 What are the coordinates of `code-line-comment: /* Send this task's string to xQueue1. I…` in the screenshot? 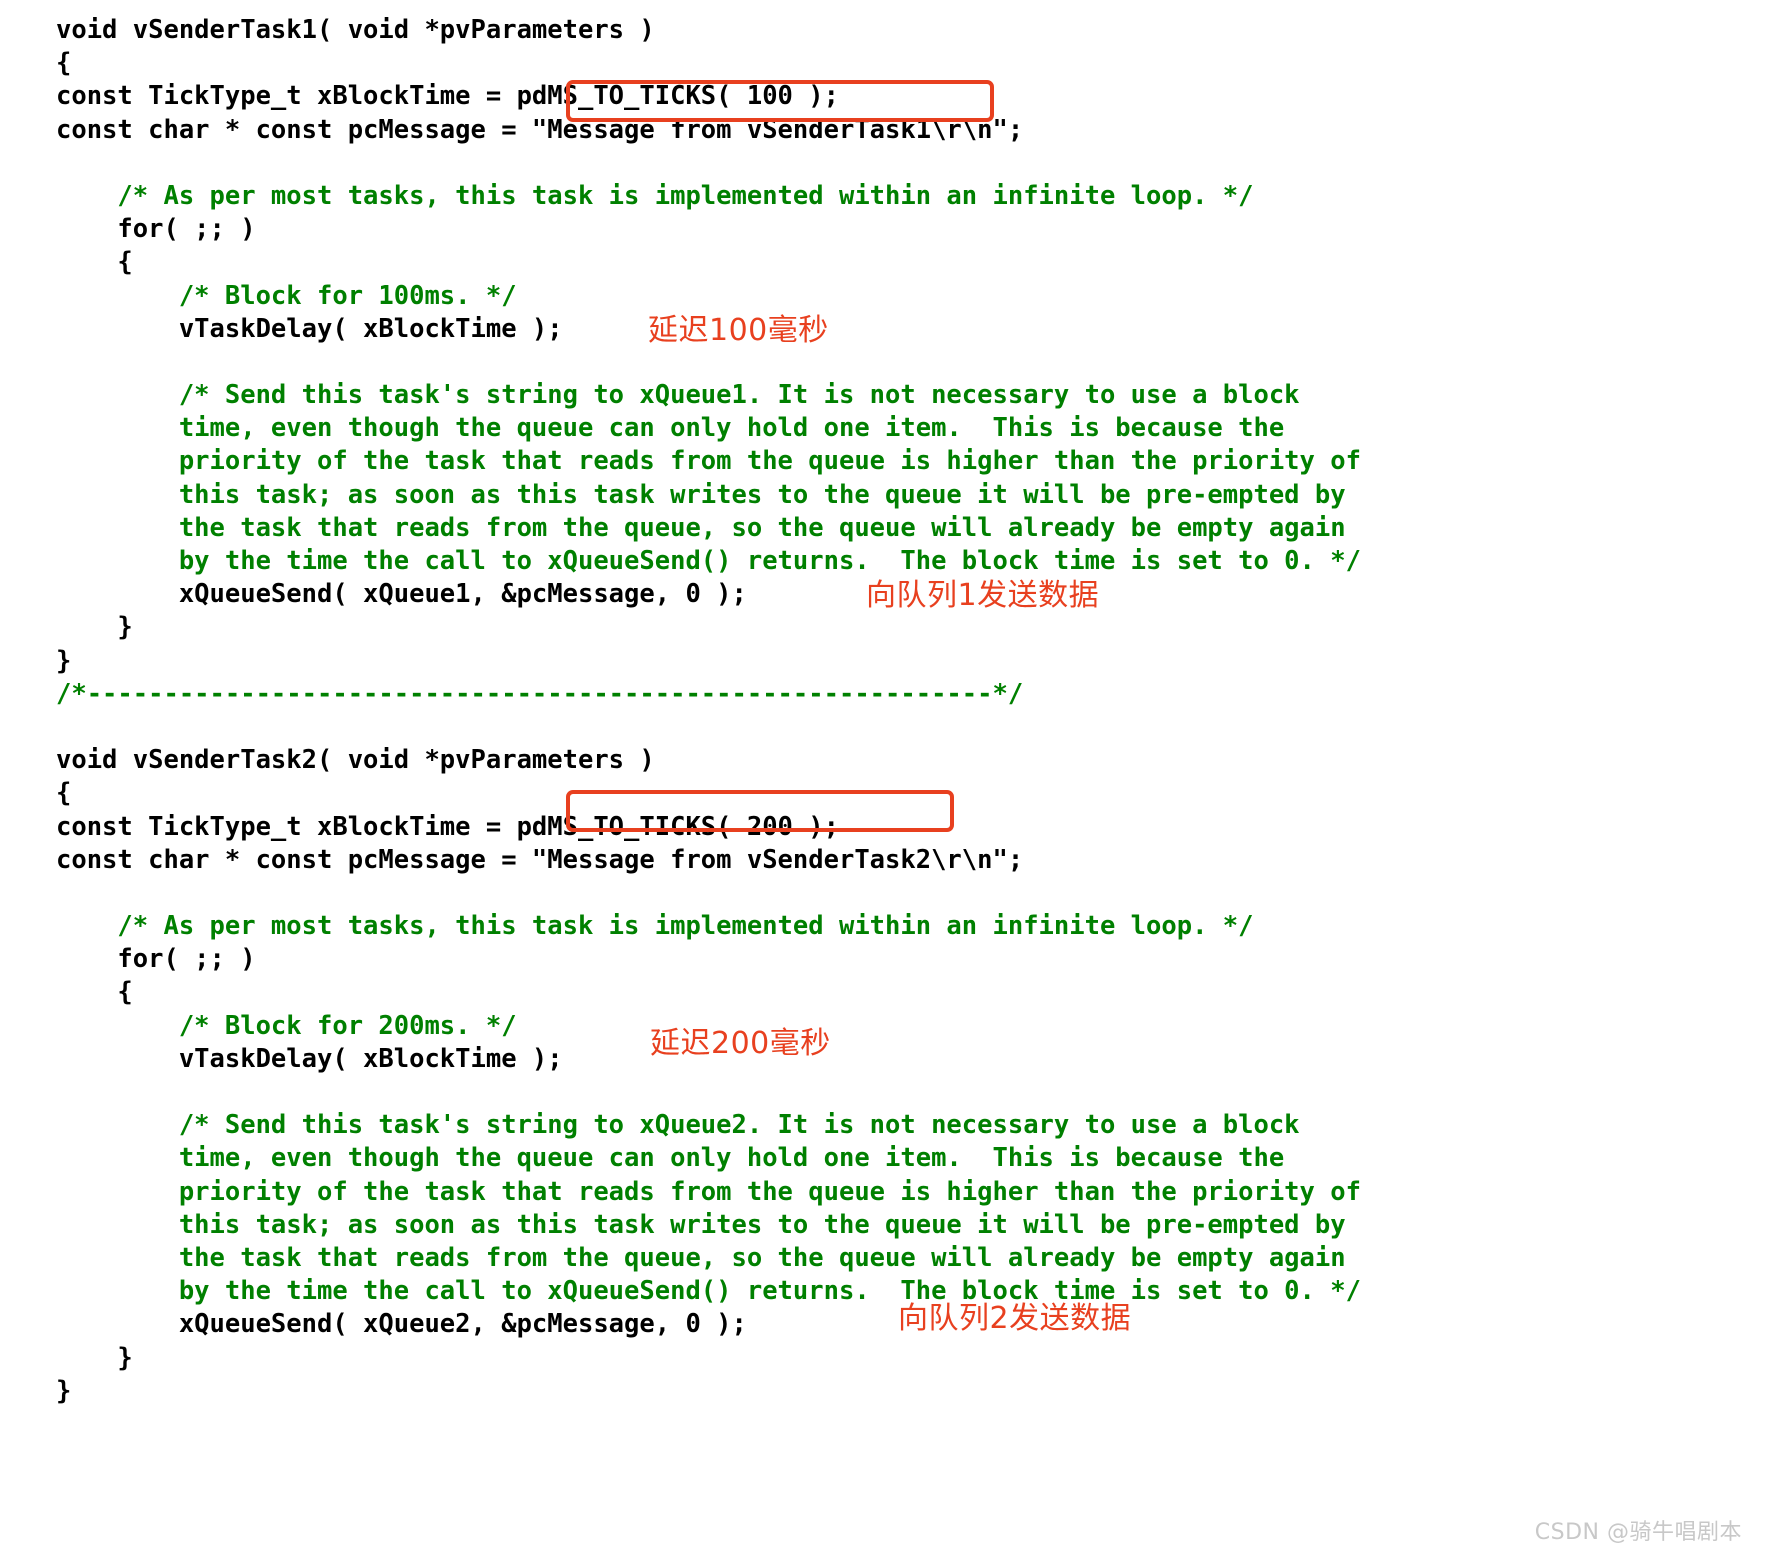 It's located at (678, 395).